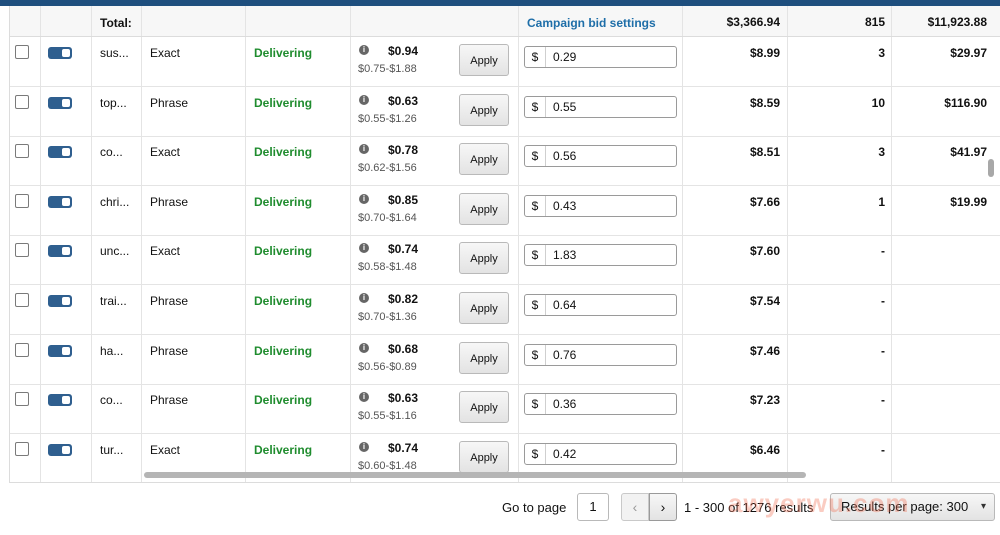  Describe the element at coordinates (883, 251) in the screenshot. I see `clicks-cell: -` at that location.